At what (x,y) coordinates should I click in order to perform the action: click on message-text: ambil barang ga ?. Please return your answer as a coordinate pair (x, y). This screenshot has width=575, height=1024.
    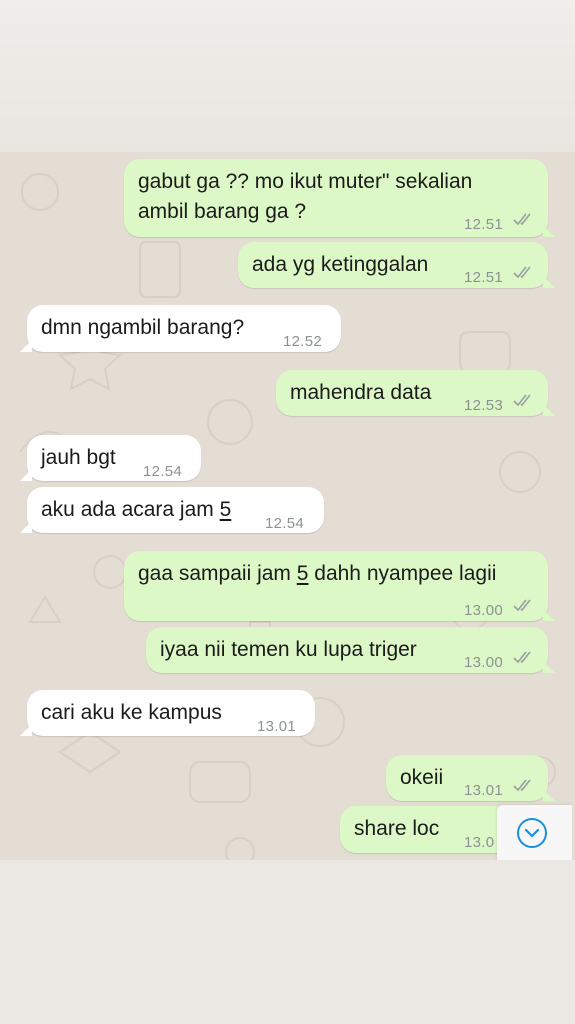
    Looking at the image, I should click on (222, 211).